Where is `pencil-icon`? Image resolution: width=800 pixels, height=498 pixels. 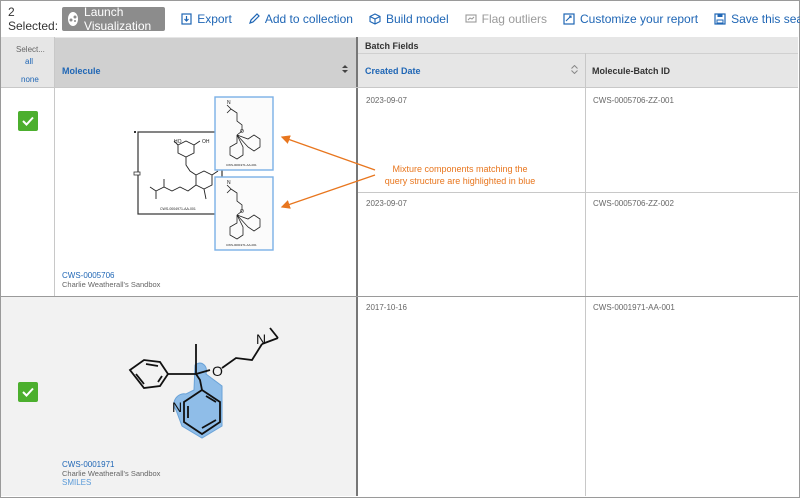 pencil-icon is located at coordinates (254, 18).